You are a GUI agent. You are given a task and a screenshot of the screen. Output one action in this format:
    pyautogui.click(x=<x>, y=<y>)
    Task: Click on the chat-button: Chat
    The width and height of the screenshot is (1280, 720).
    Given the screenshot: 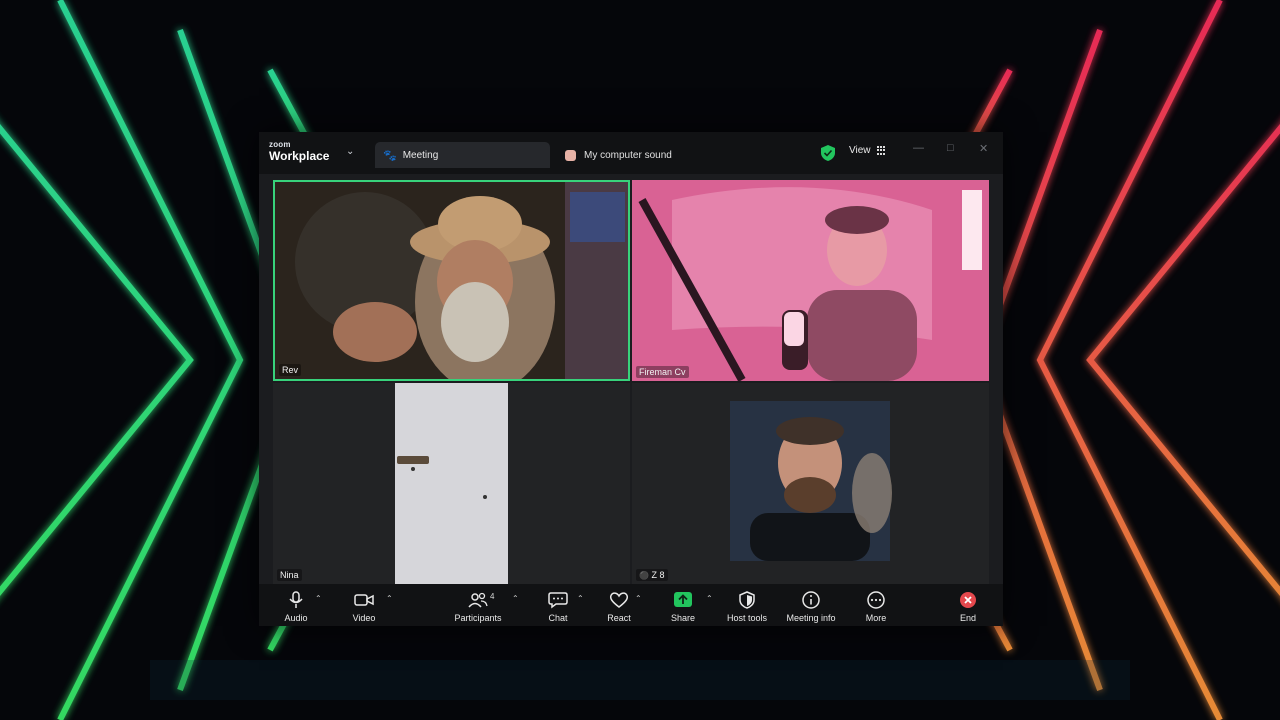 What is the action you would take?
    pyautogui.click(x=558, y=605)
    